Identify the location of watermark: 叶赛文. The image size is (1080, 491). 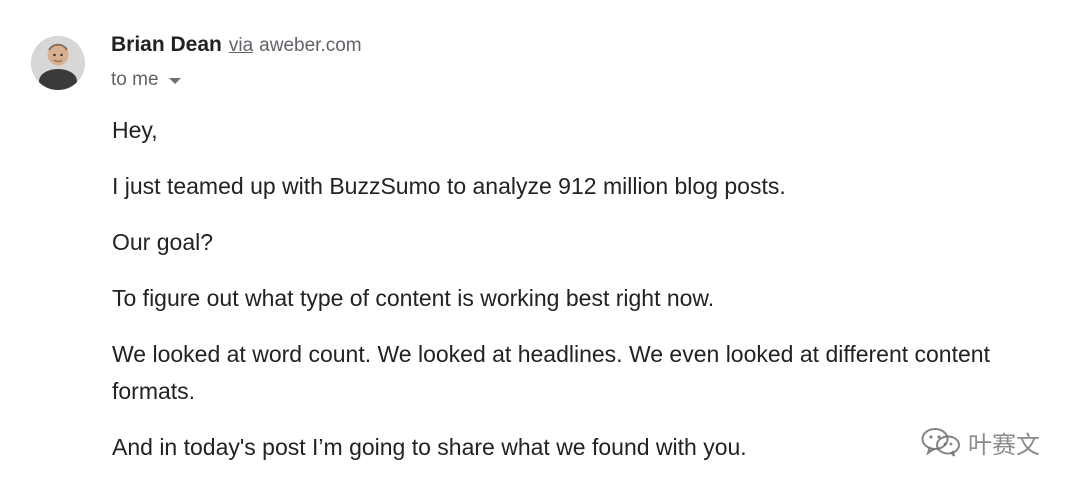
(980, 442).